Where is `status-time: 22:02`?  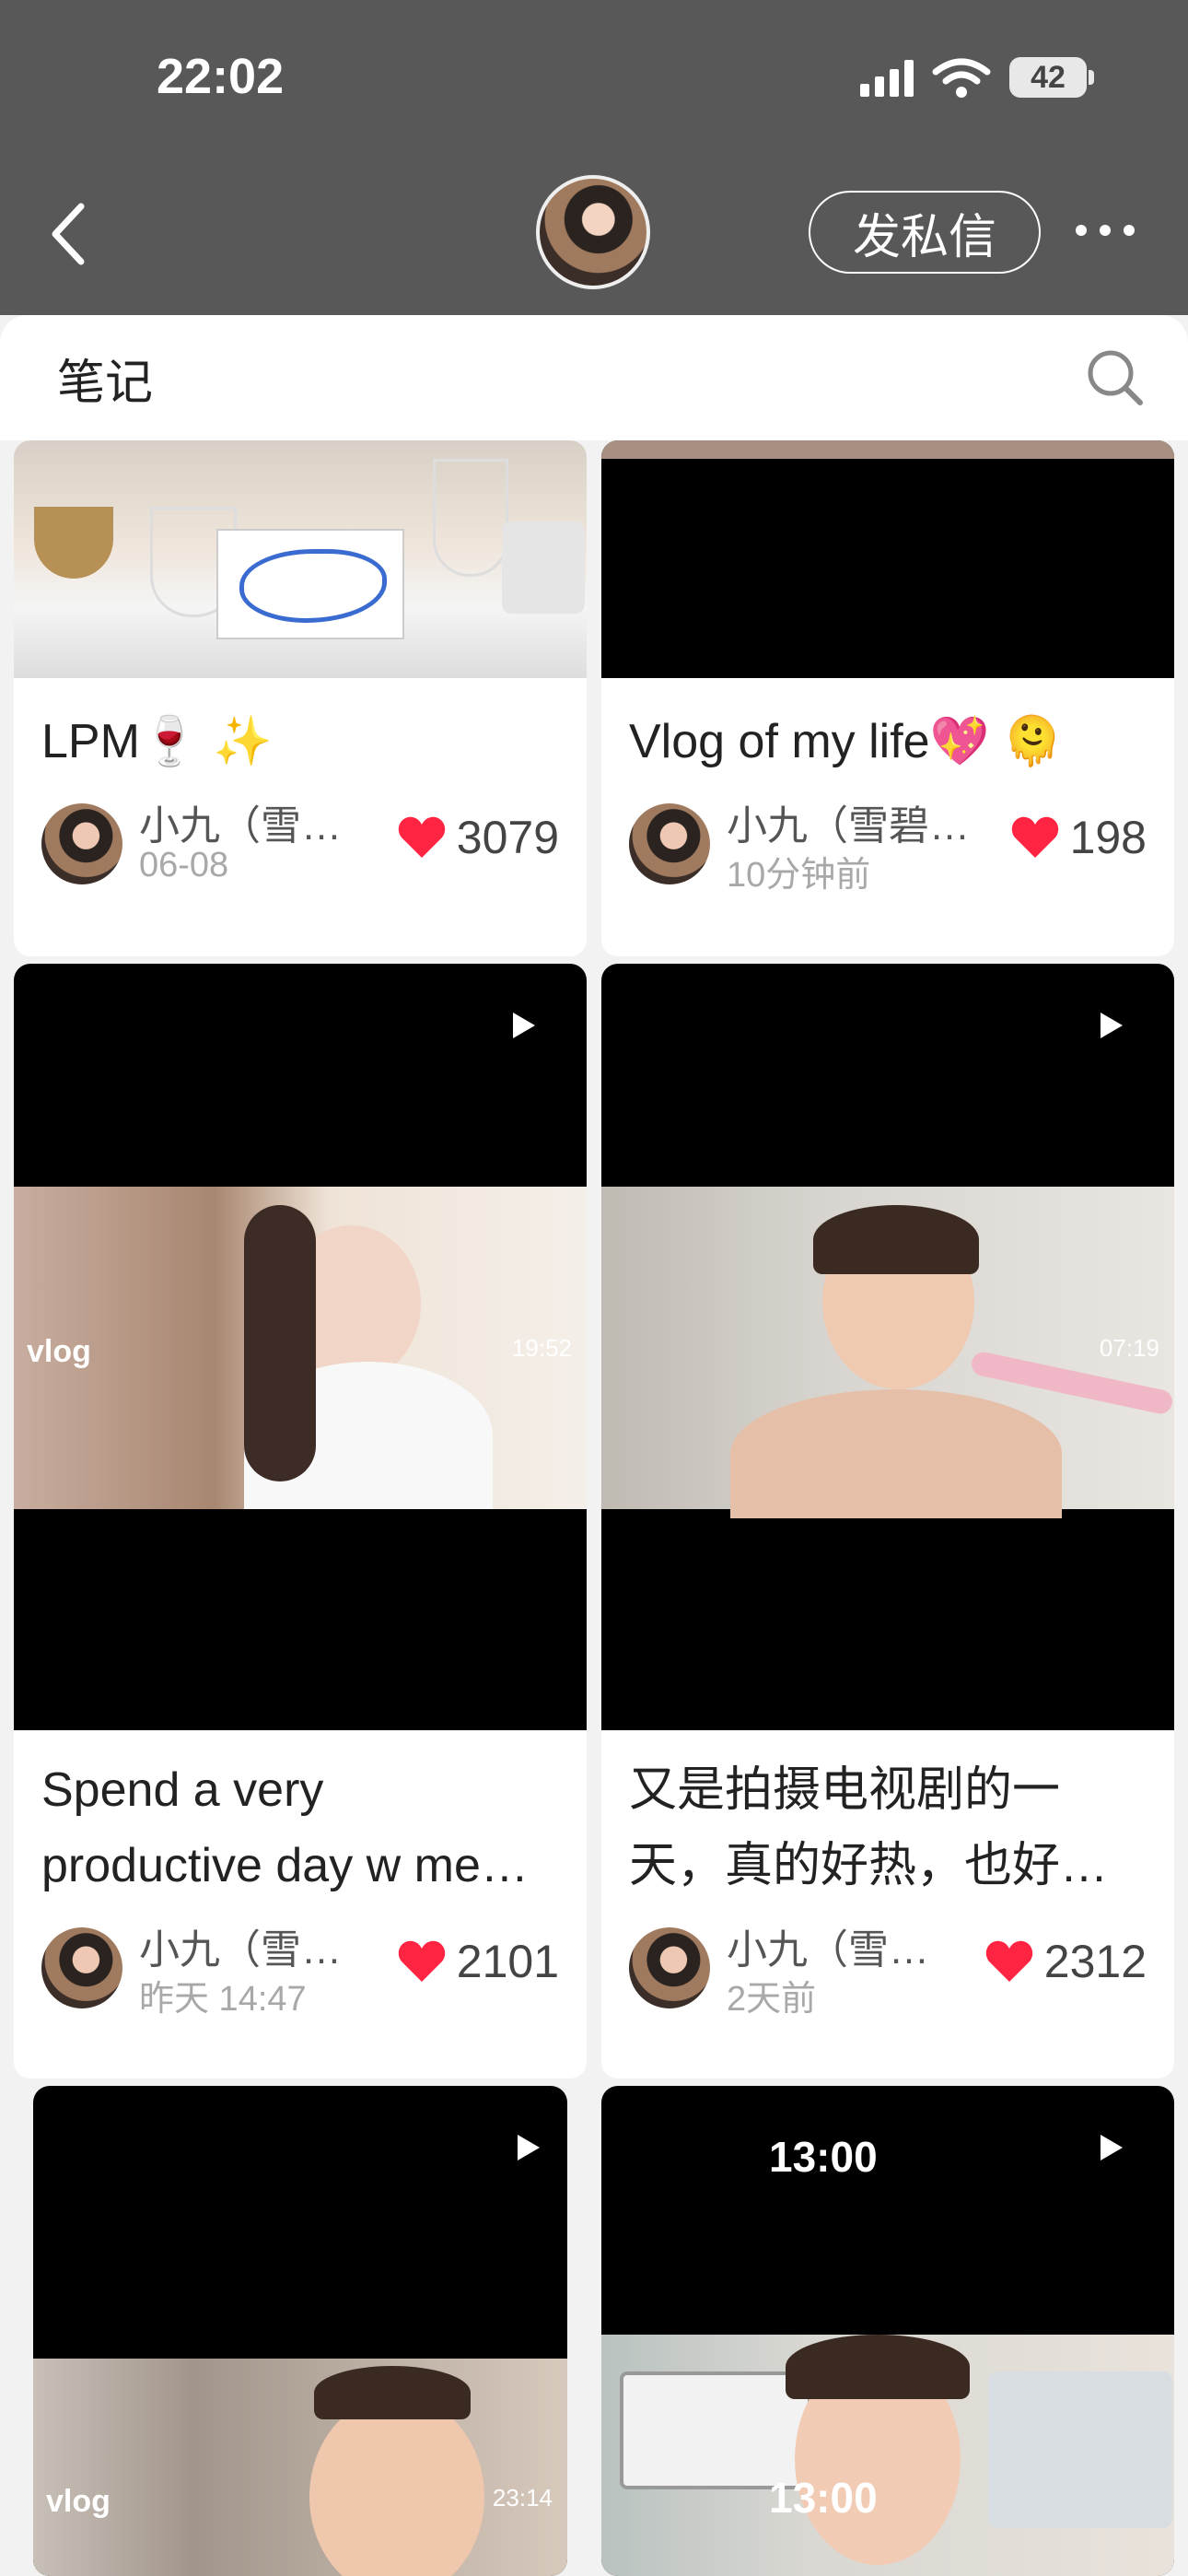 status-time: 22:02 is located at coordinates (221, 76).